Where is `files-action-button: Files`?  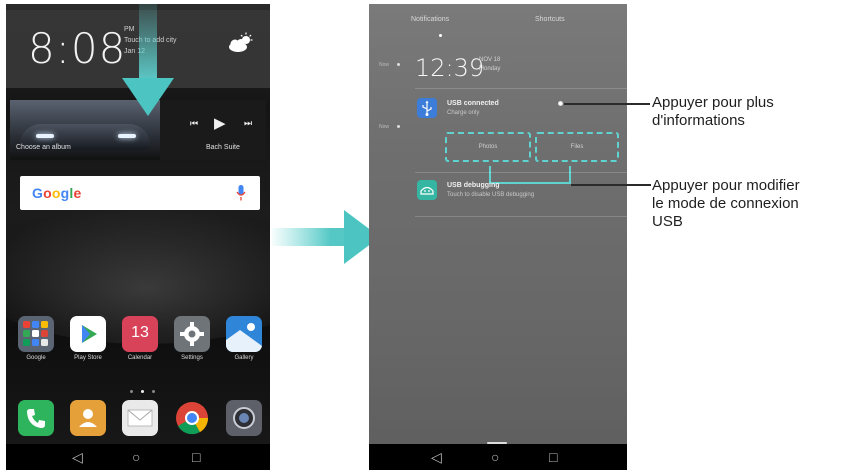 files-action-button: Files is located at coordinates (577, 147).